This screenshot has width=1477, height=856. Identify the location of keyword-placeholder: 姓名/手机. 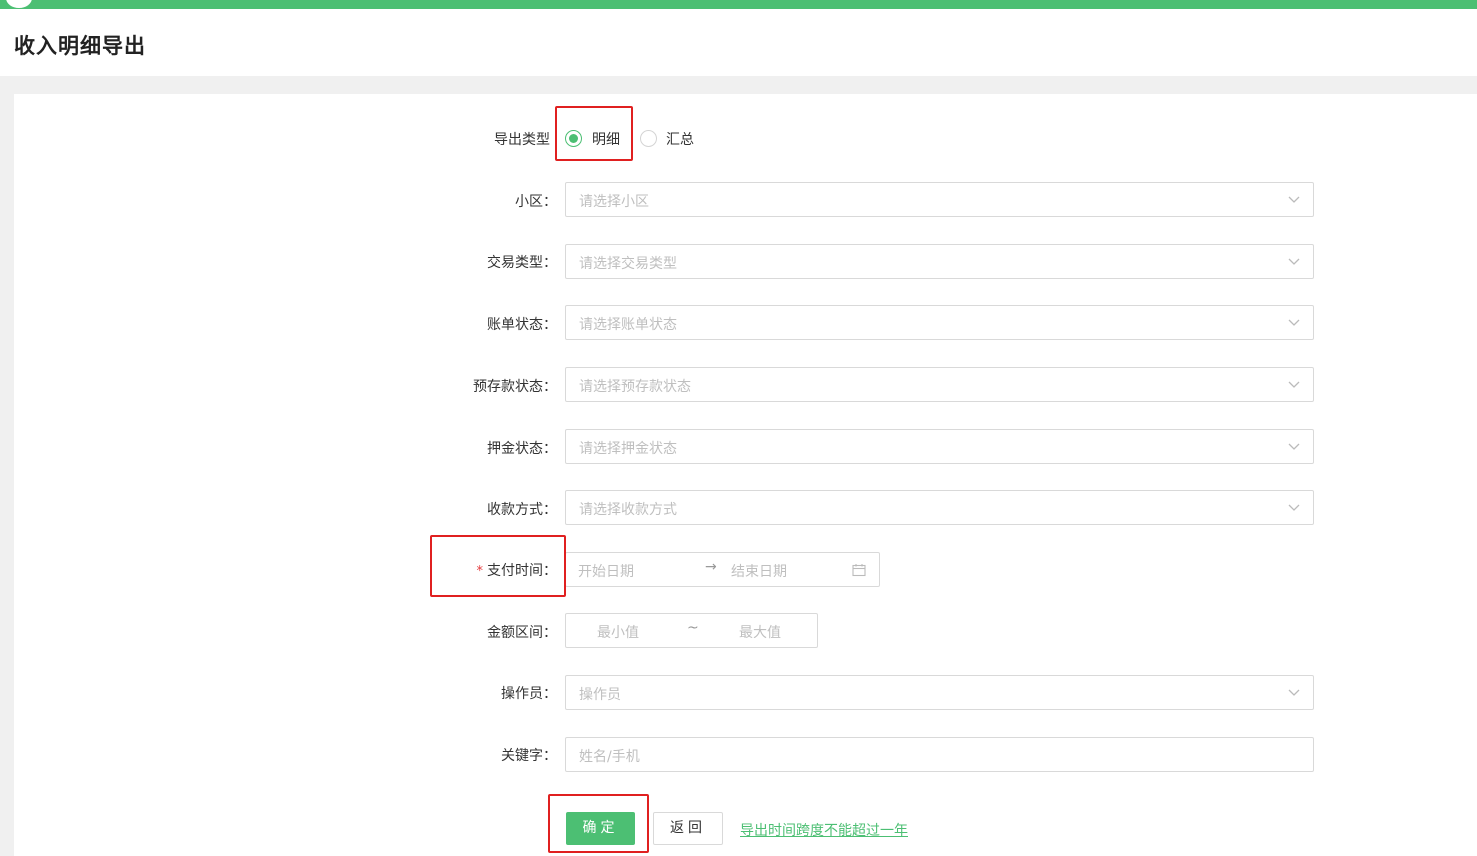
(609, 757).